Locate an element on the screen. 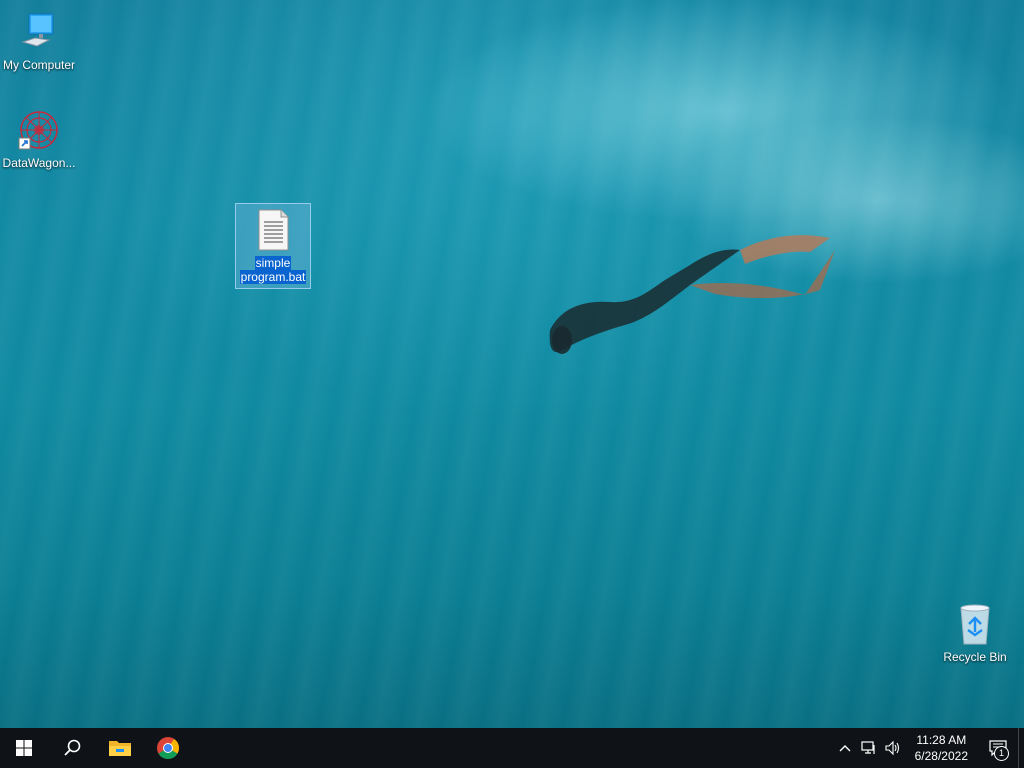  computer-icon is located at coordinates (39, 32).